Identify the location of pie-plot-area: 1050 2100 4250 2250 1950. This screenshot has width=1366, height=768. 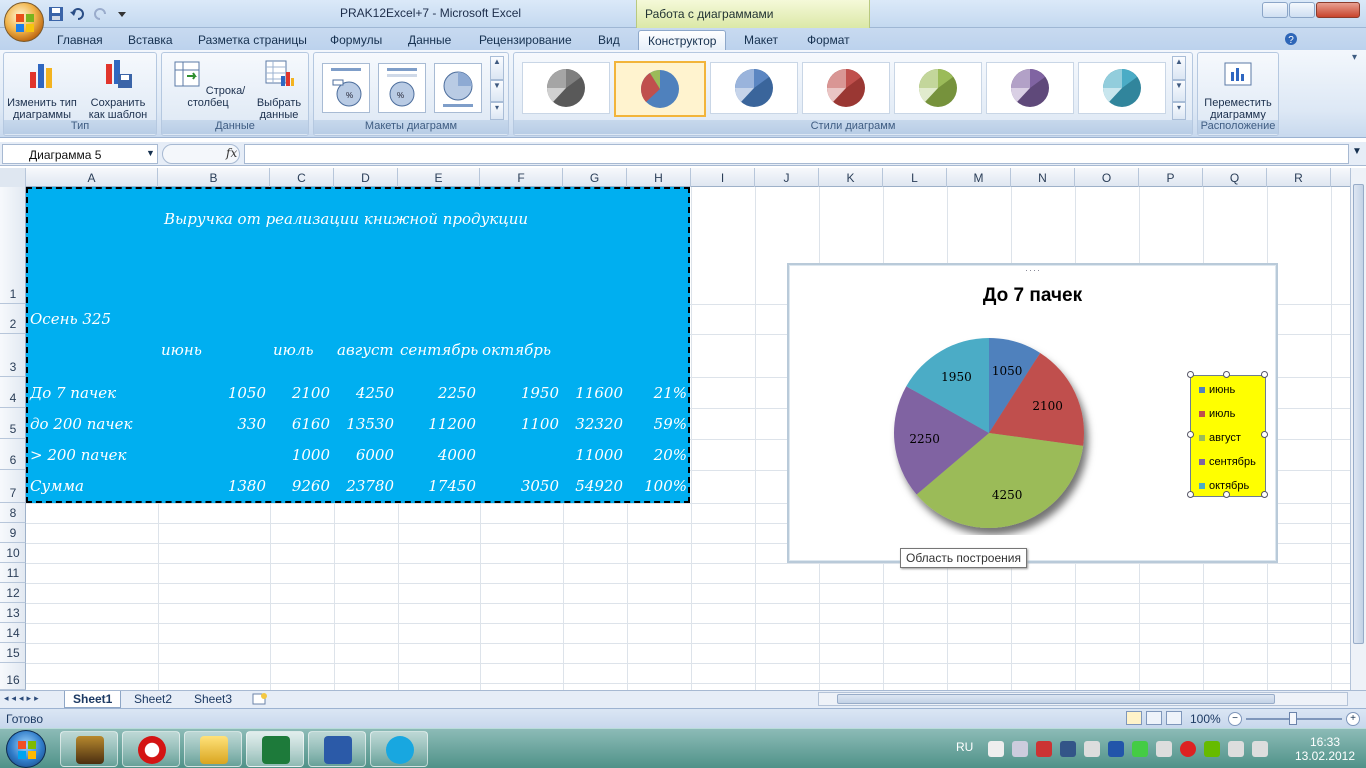
(994, 435).